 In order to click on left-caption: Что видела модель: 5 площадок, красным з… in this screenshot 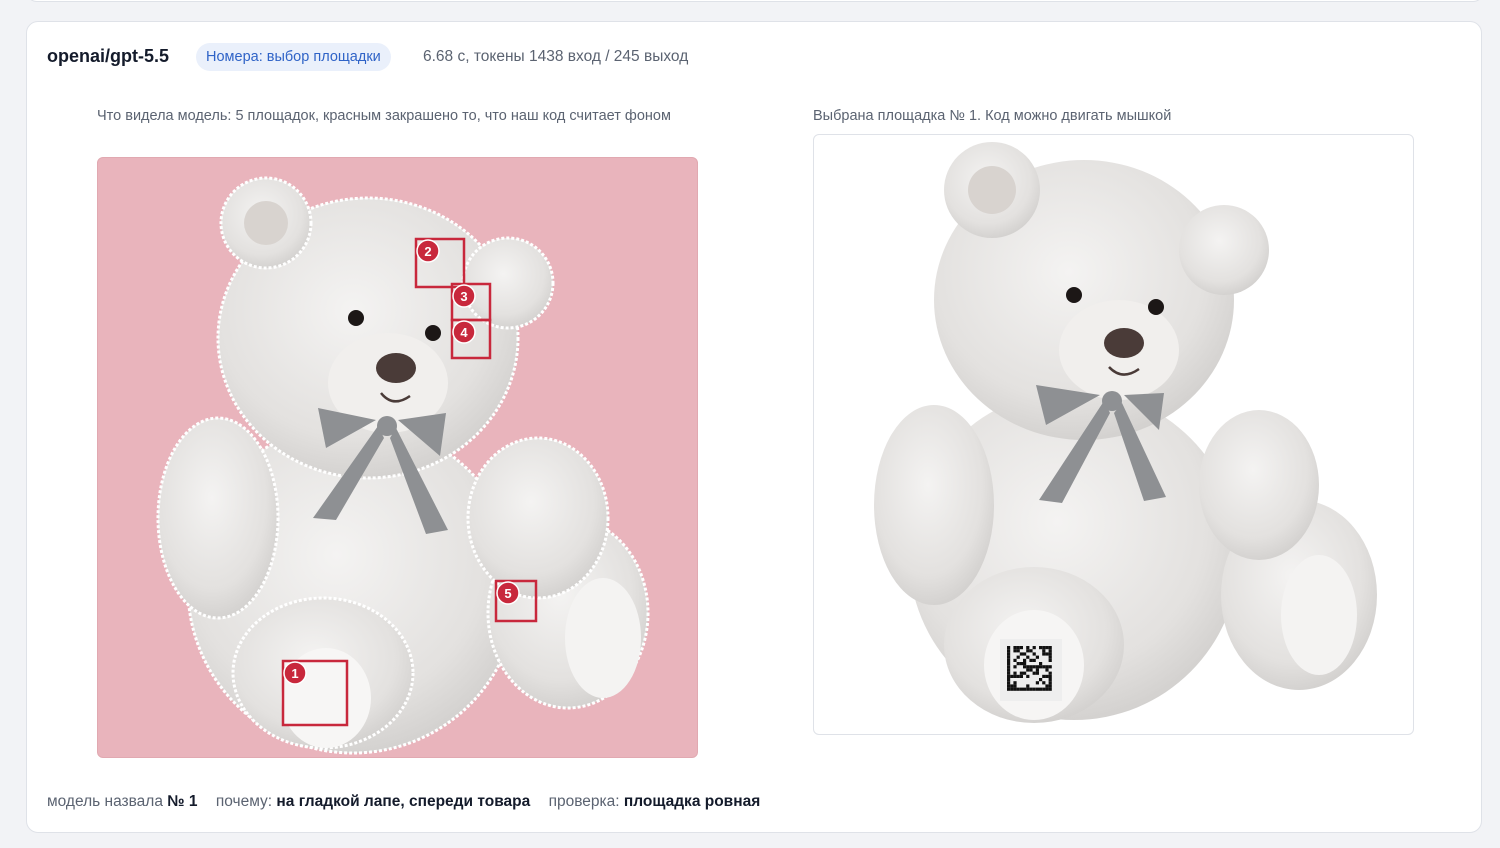, I will do `click(384, 116)`.